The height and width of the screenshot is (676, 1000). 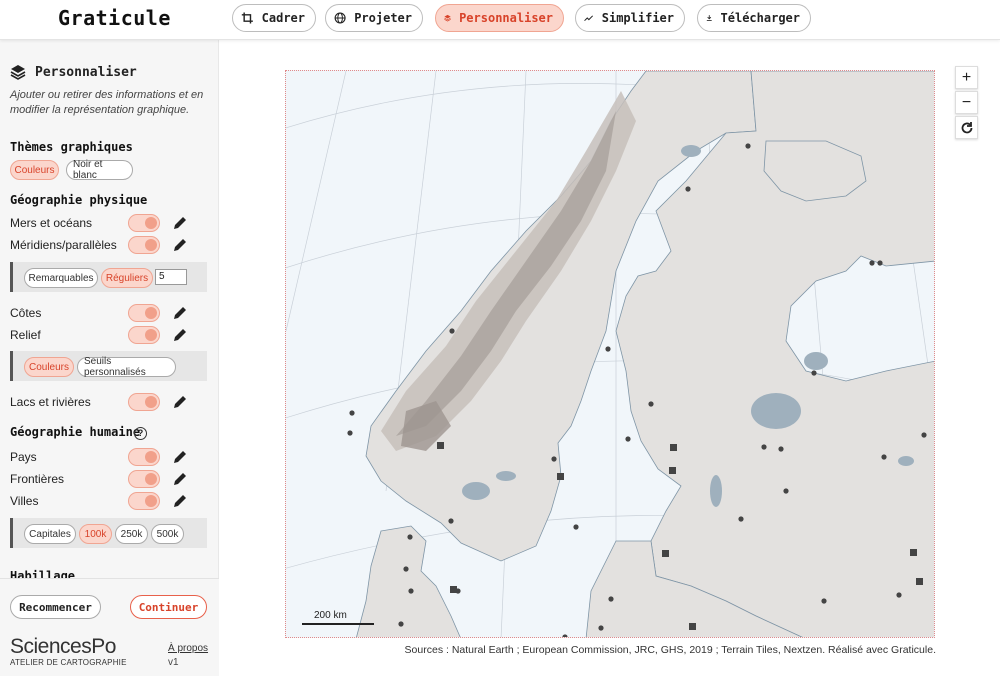 What do you see at coordinates (55, 607) in the screenshot?
I see `reset-button: Recommencer` at bounding box center [55, 607].